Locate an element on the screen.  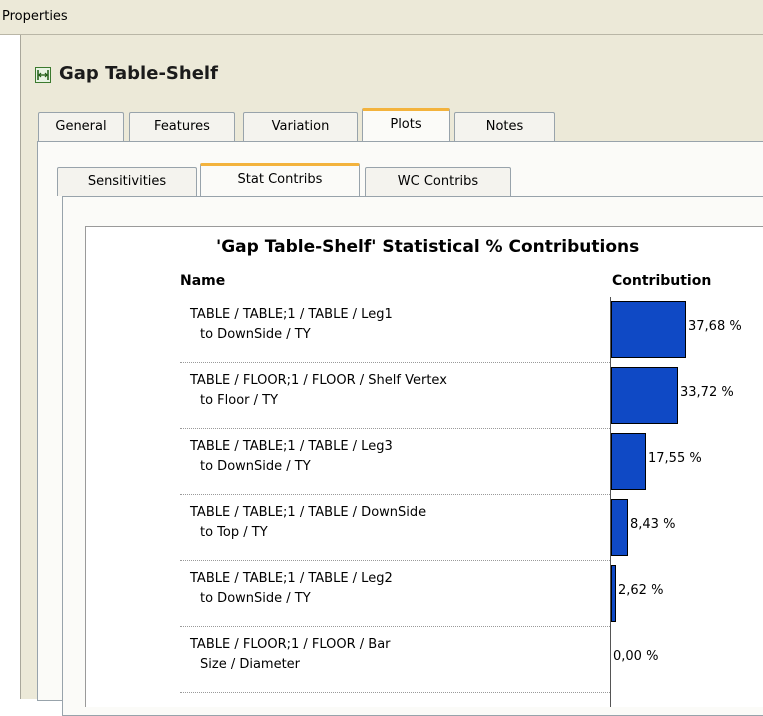
column-header-contribution: Contribution is located at coordinates (662, 281).